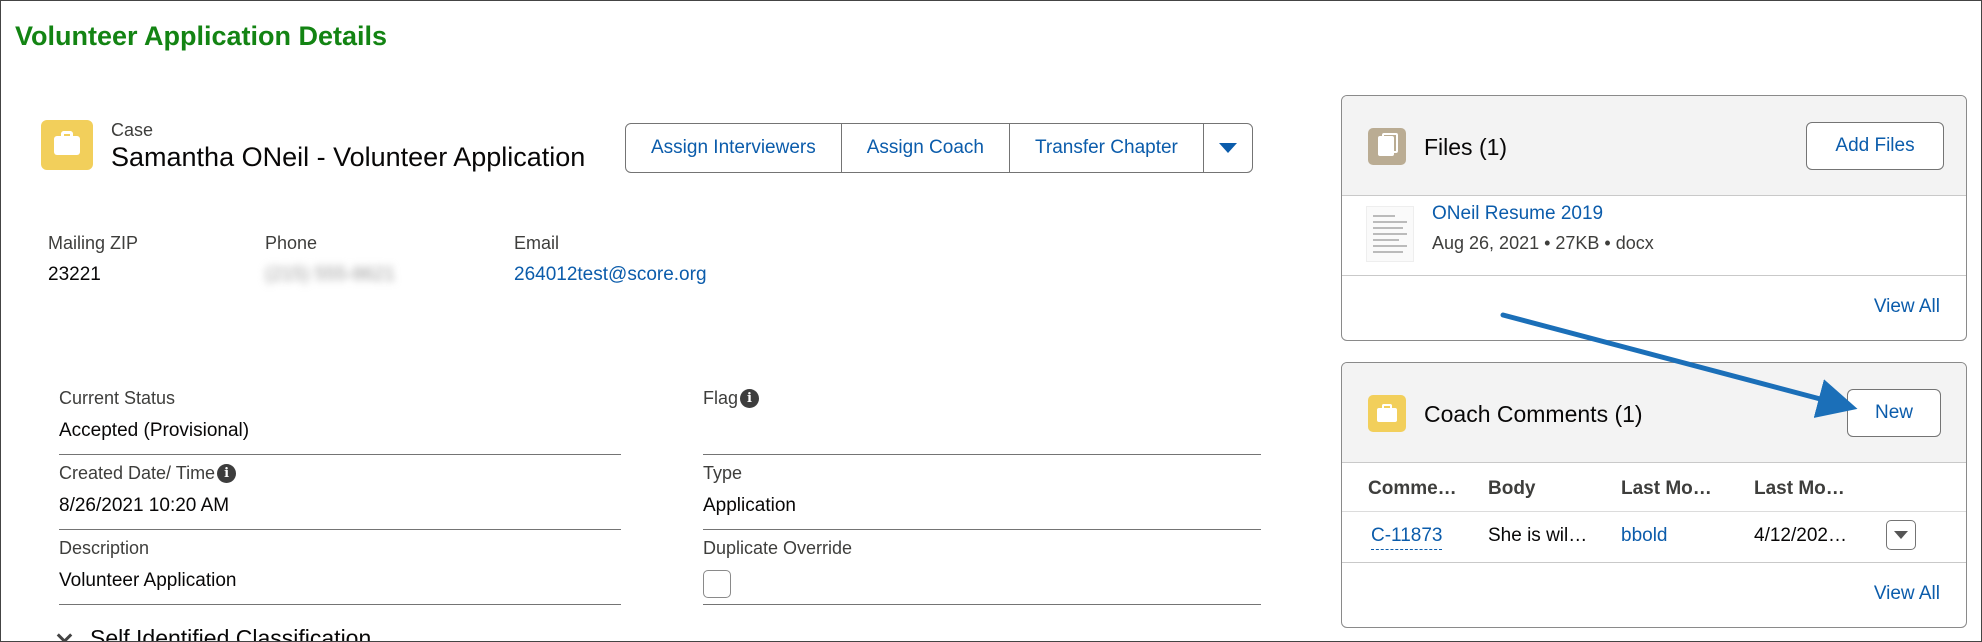  I want to click on file-name-link: ONeil Resume 2019, so click(1517, 214).